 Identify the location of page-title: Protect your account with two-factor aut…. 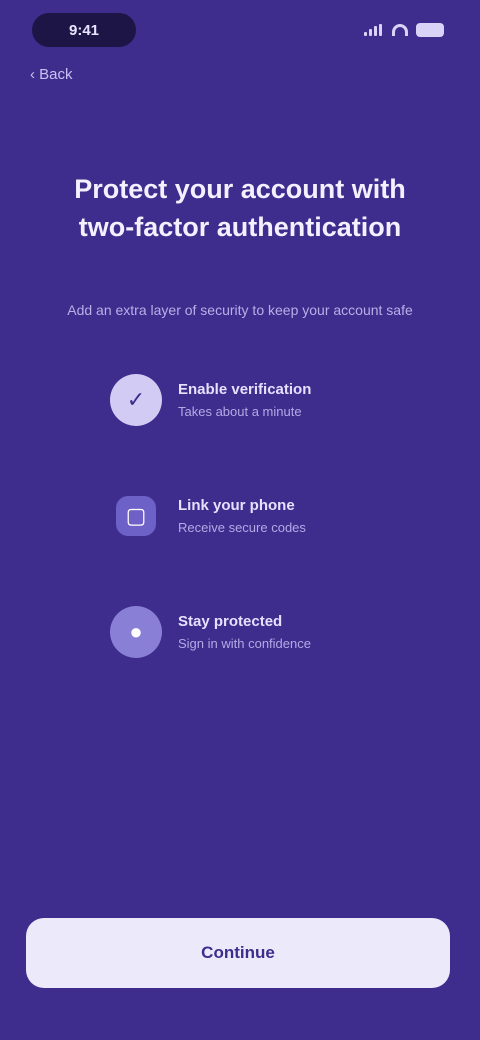
(240, 208).